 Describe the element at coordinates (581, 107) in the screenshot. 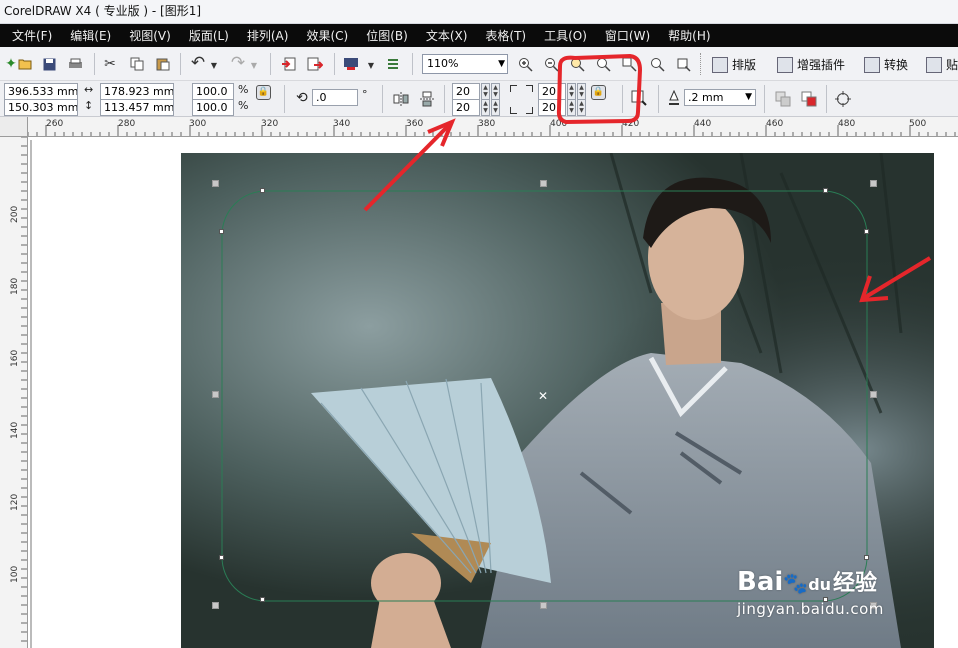

I see `corner-bottom-right-spinner-b: ▲ ▼` at that location.